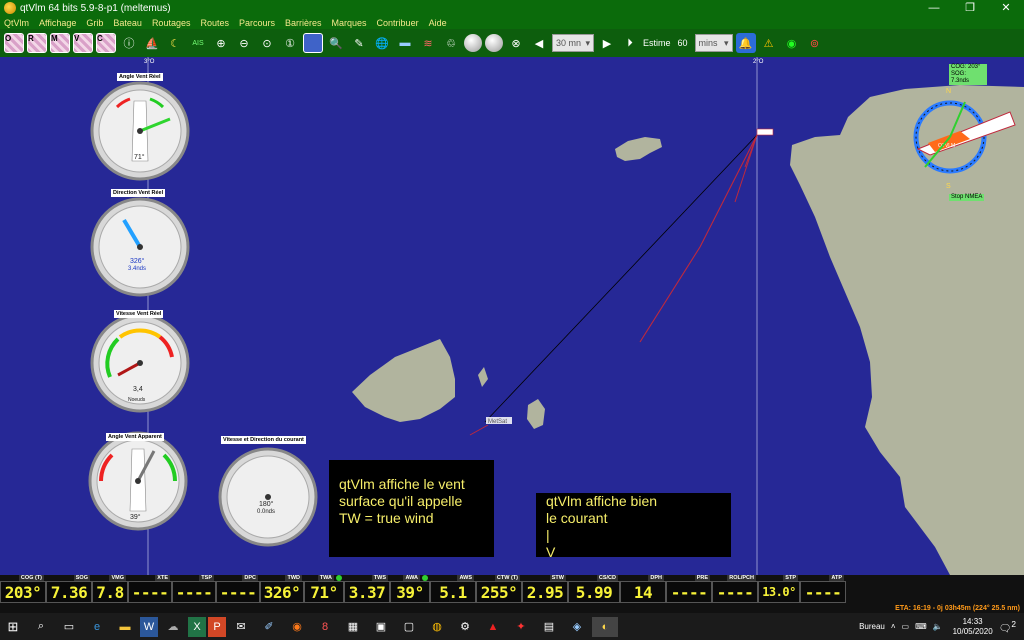 Image resolution: width=1024 pixels, height=640 pixels. What do you see at coordinates (140, 363) in the screenshot?
I see `gauge-true-wind-speed: 3,4 Noeuds` at bounding box center [140, 363].